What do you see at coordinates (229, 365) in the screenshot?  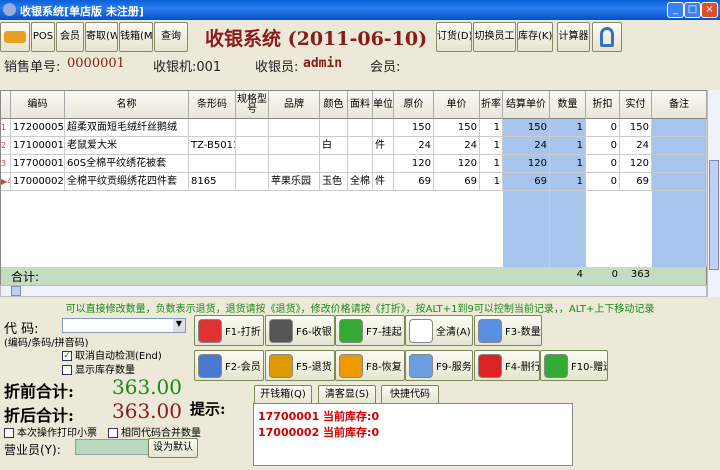 I see `member-button: F2-会员` at bounding box center [229, 365].